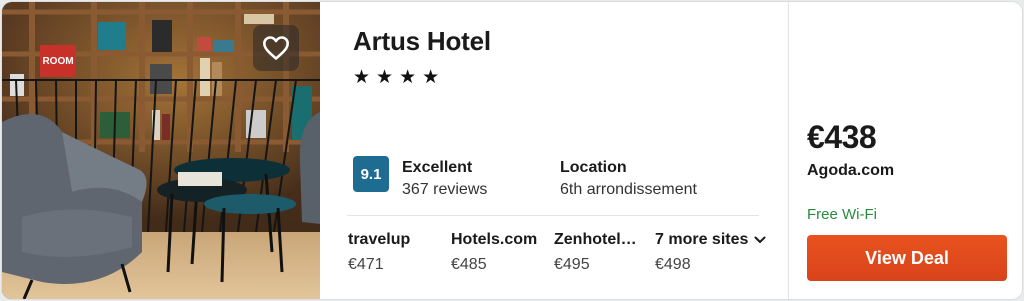 The image size is (1024, 301). I want to click on hotel-name: Artus Hotel, so click(422, 41).